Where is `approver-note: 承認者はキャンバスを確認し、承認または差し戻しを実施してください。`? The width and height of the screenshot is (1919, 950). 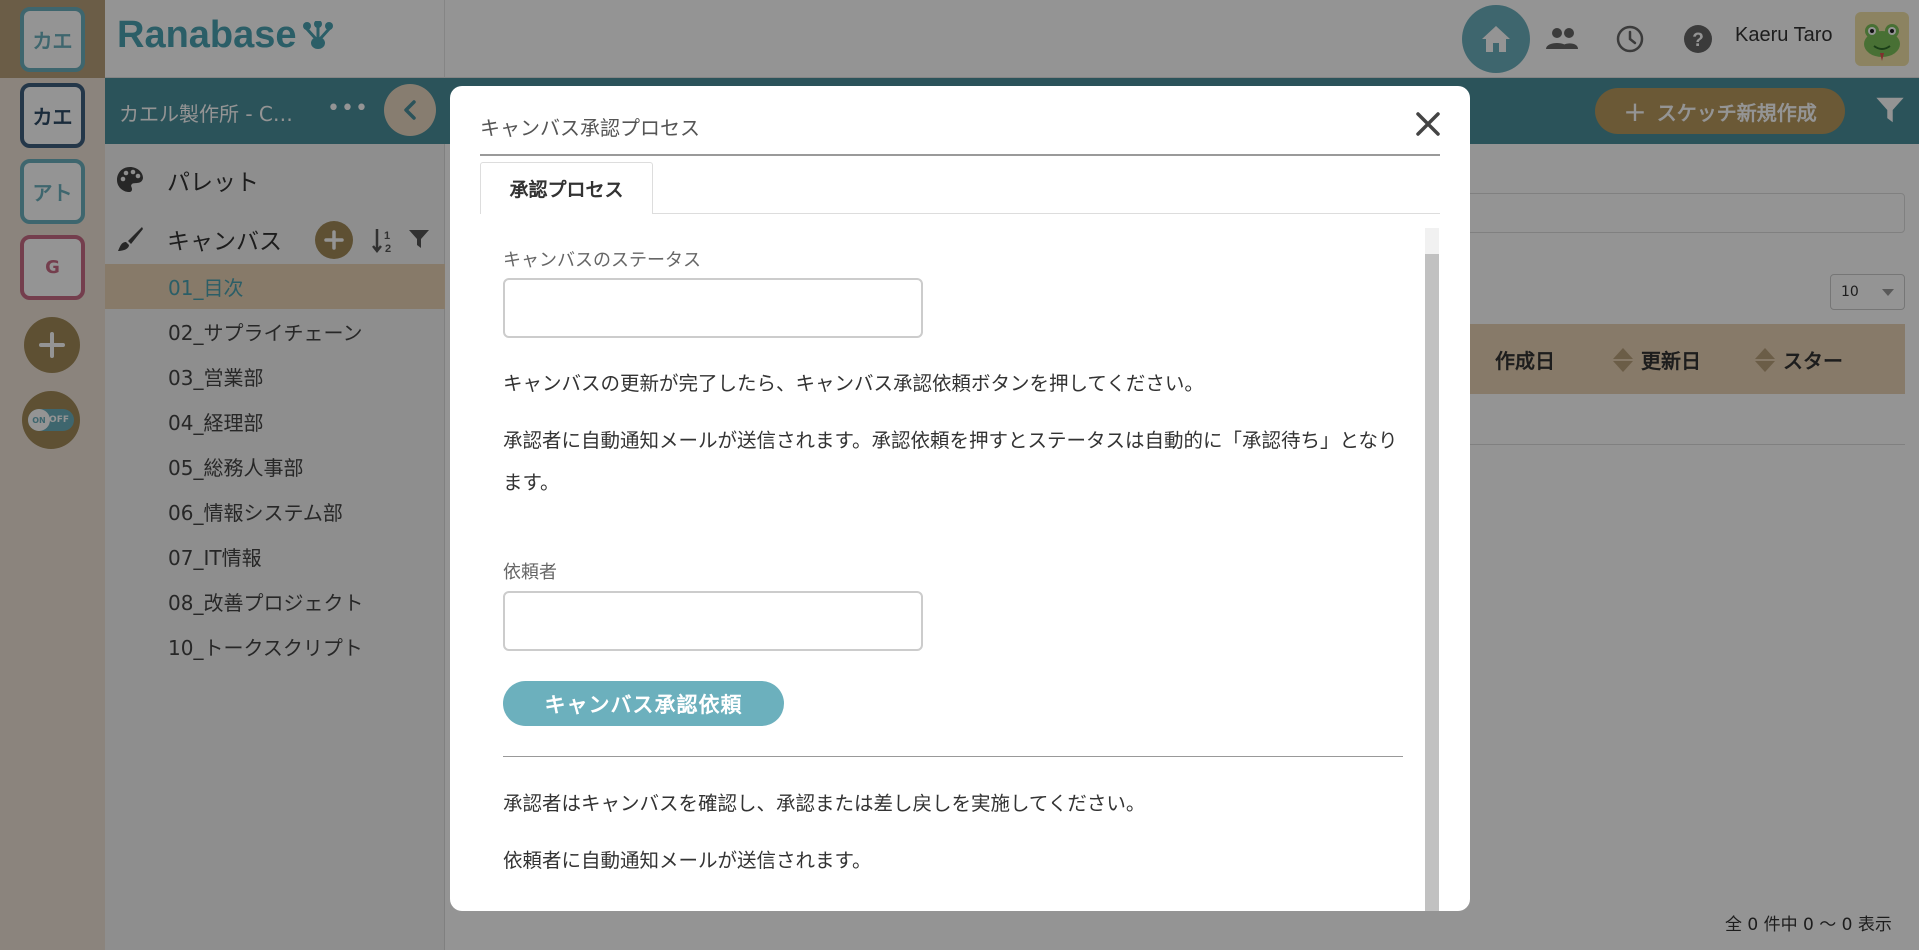 approver-note: 承認者はキャンバスを確認し、承認または差し戻しを実施してください。 is located at coordinates (824, 803).